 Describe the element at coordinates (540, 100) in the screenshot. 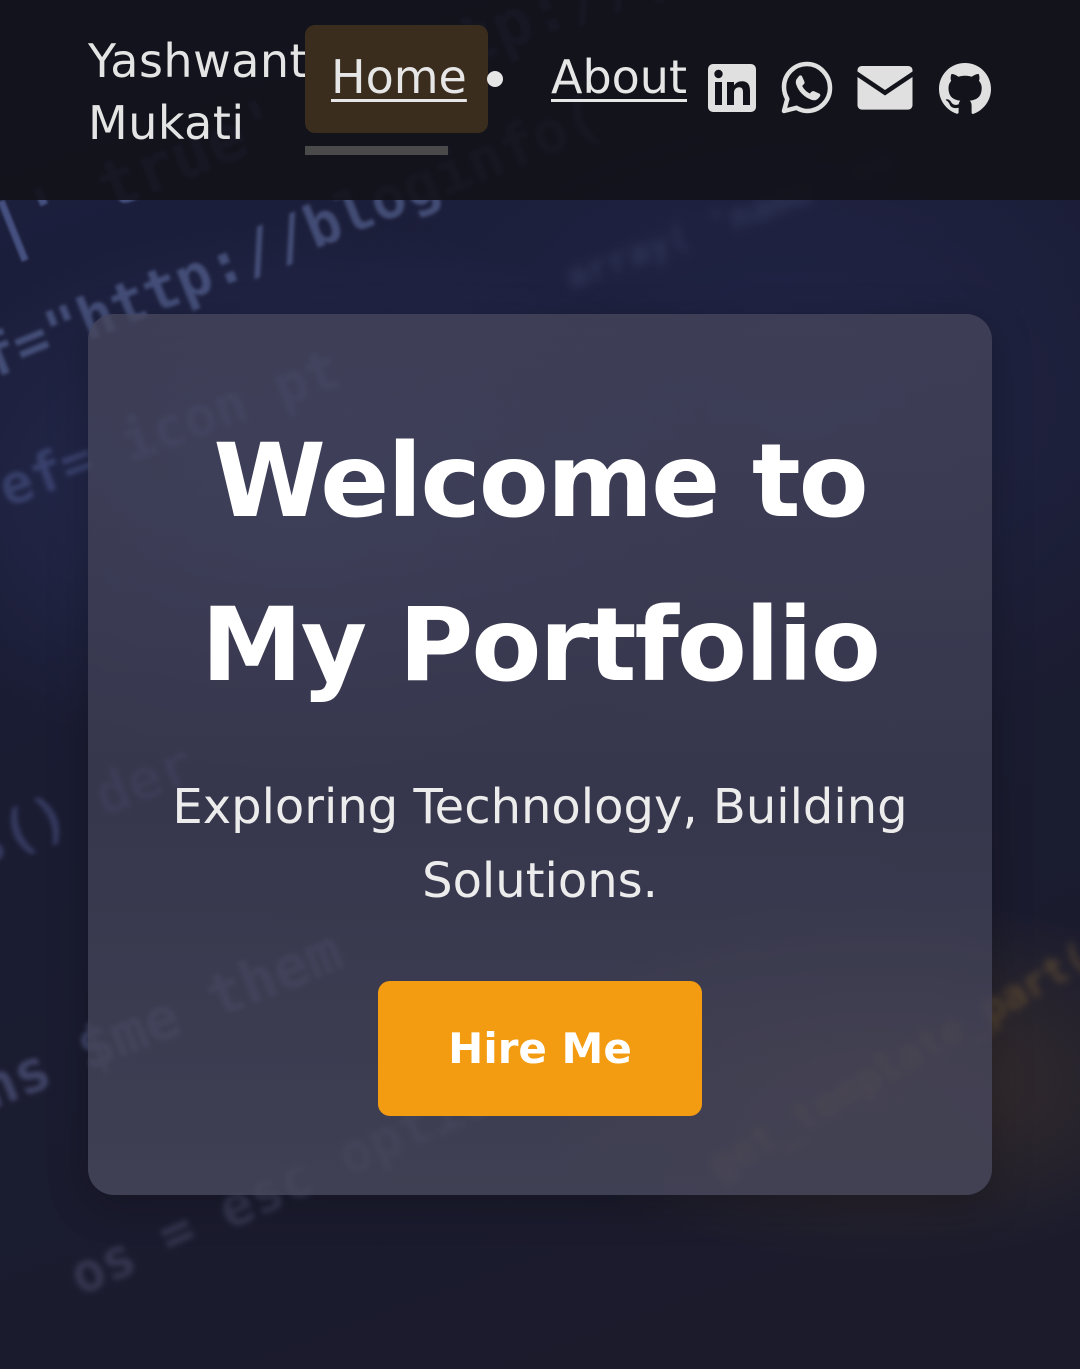

I see `navbar: Yashwant Mukati Home About` at that location.